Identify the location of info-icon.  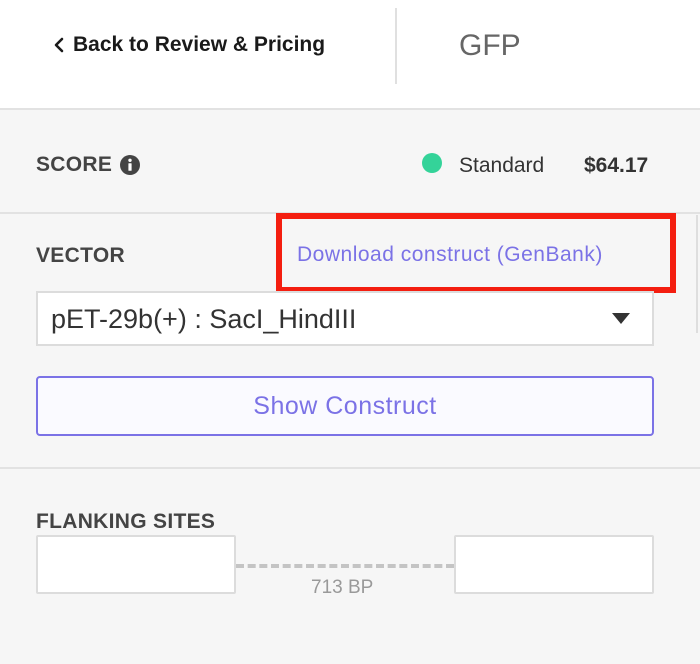
(130, 165).